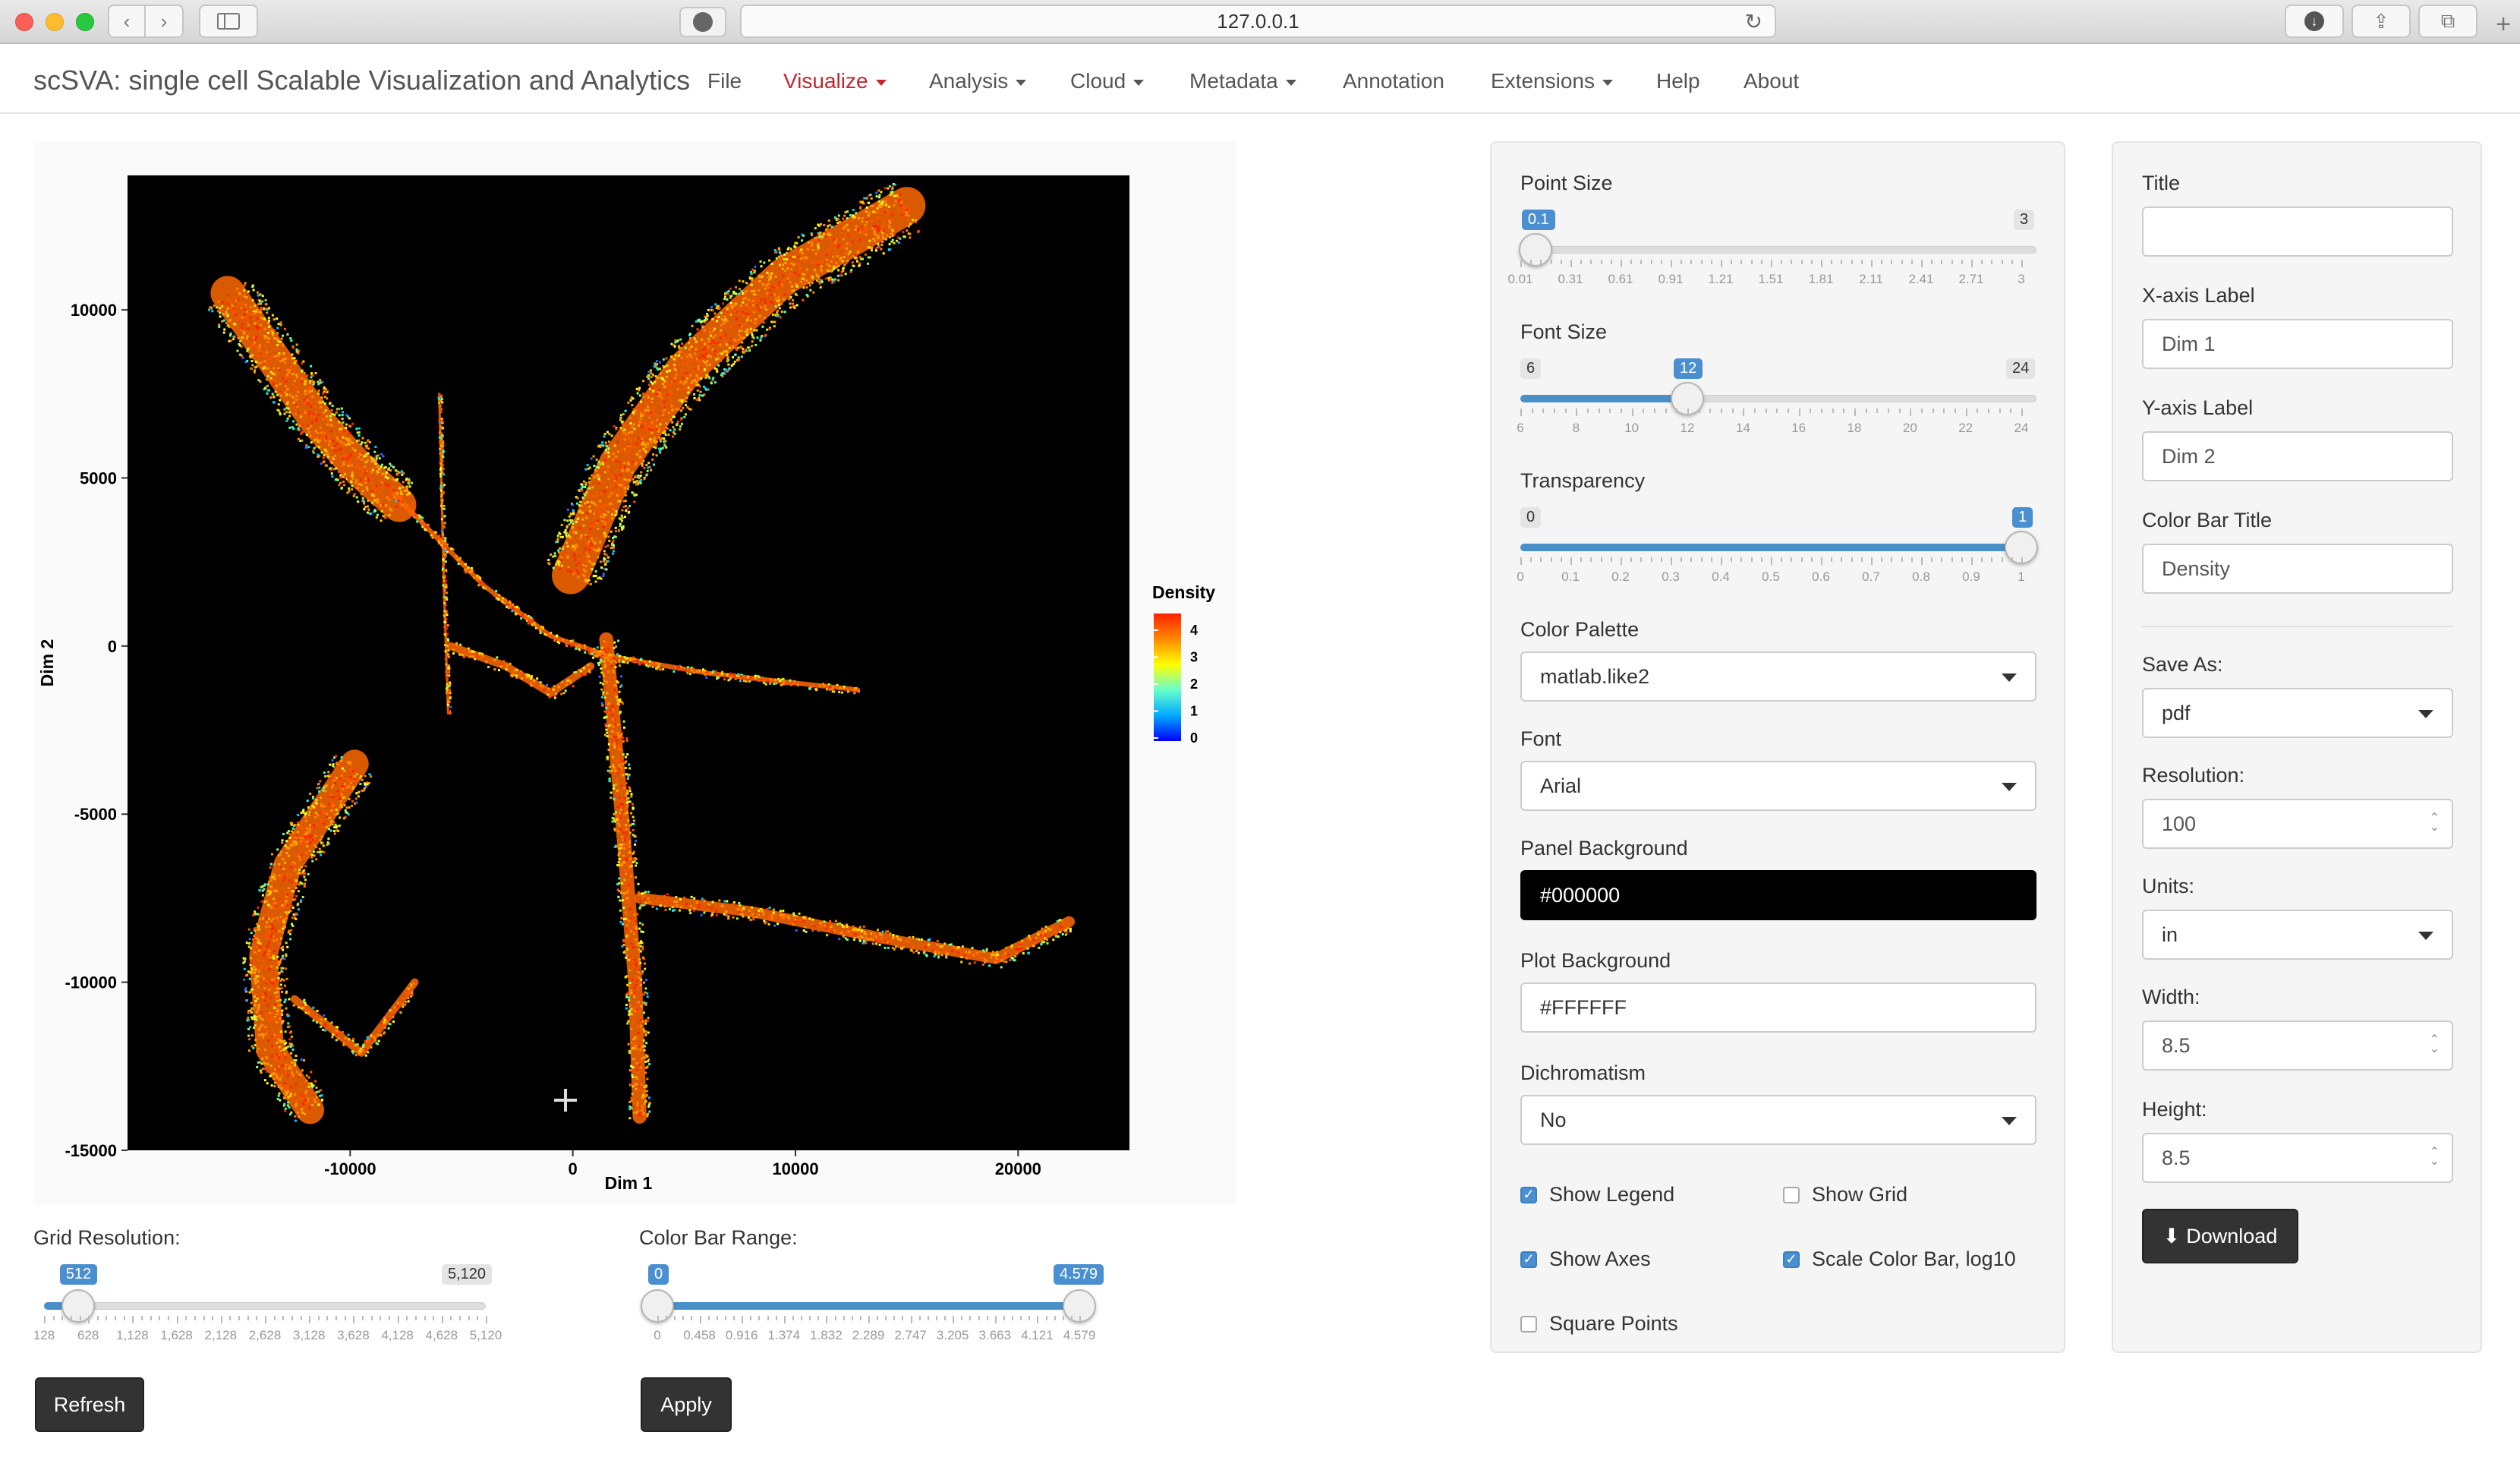 The image size is (2520, 1473). Describe the element at coordinates (1107, 81) in the screenshot. I see `nav-item-cloud: Cloud` at that location.